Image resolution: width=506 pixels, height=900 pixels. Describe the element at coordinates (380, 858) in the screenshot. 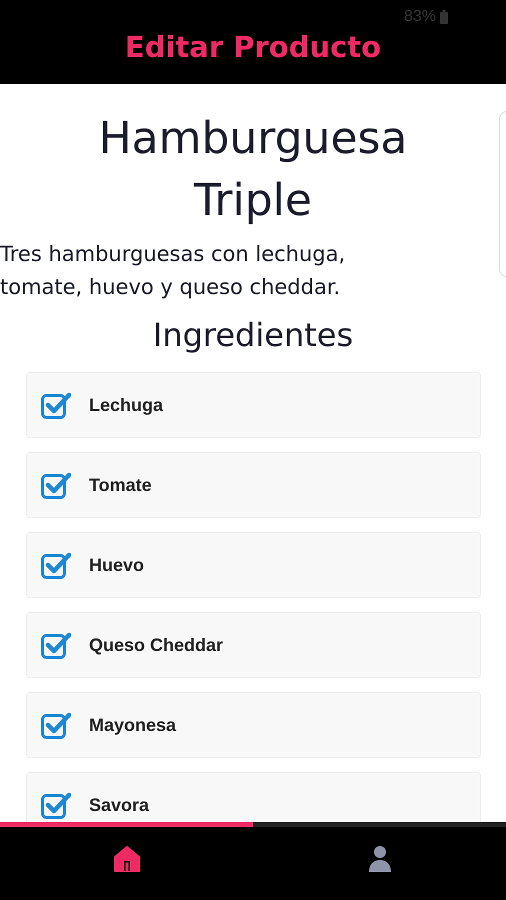

I see `user-icon` at that location.